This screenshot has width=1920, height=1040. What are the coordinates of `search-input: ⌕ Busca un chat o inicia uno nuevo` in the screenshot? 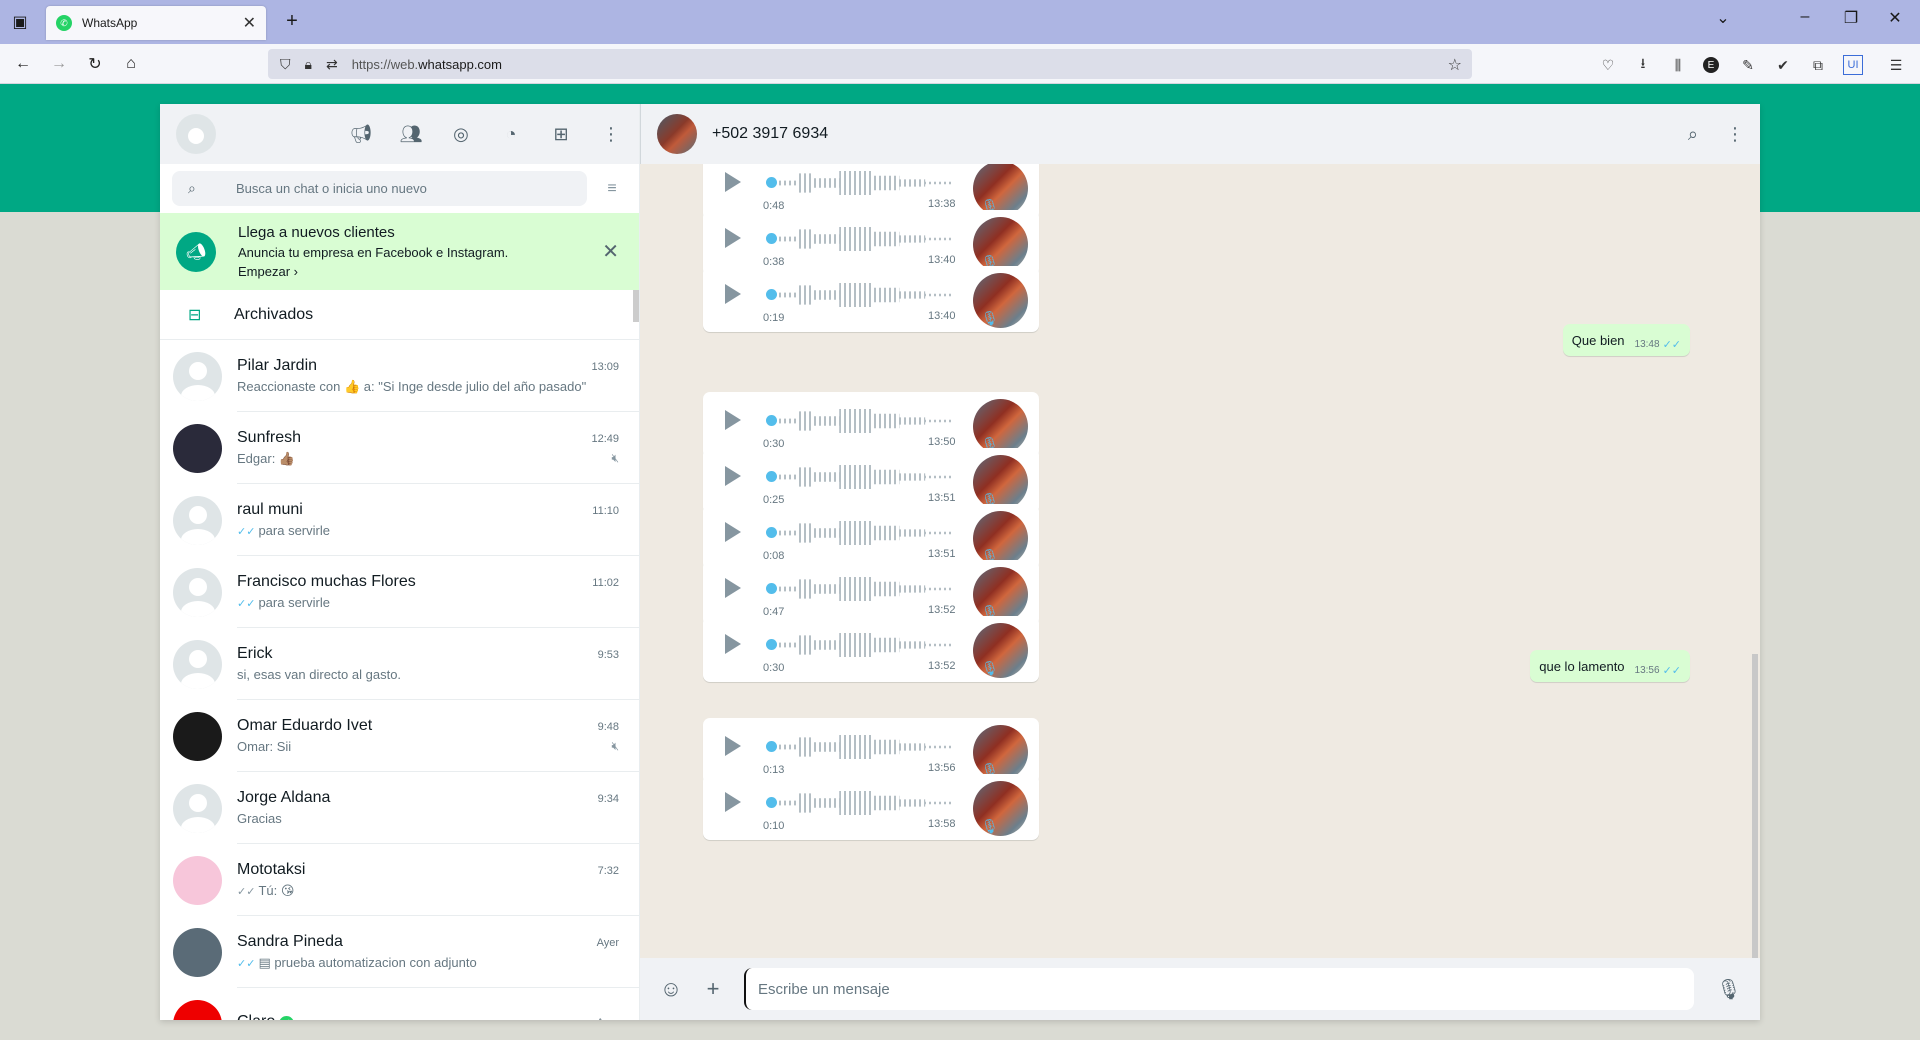 It's located at (379, 188).